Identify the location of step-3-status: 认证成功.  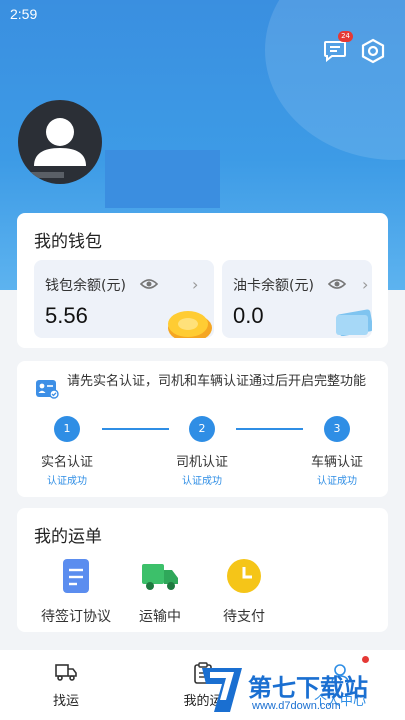
(337, 481).